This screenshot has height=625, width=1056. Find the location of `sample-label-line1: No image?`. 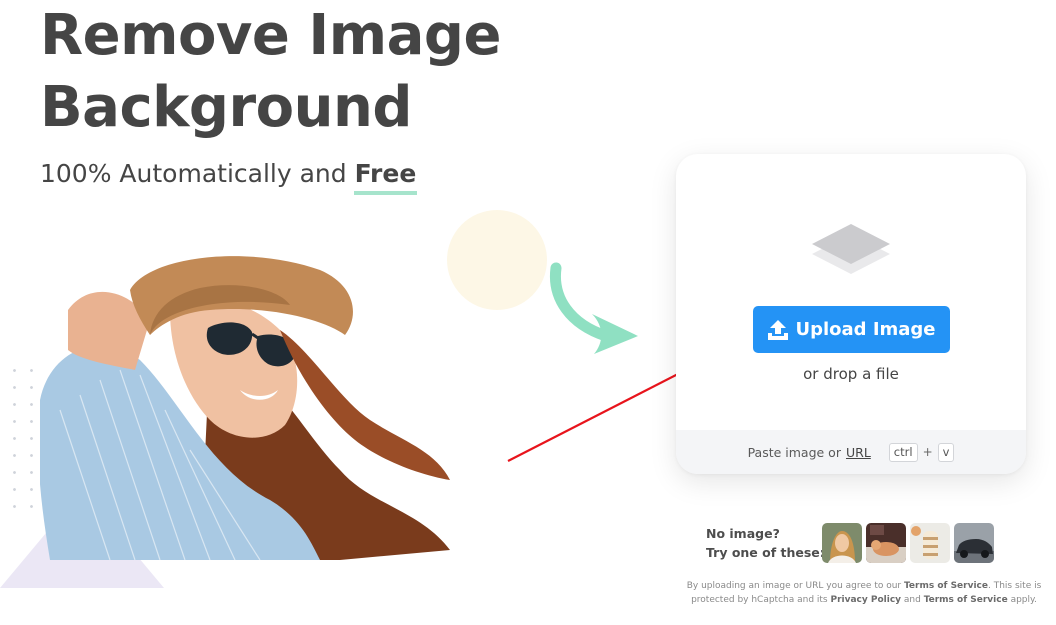

sample-label-line1: No image? is located at coordinates (743, 533).